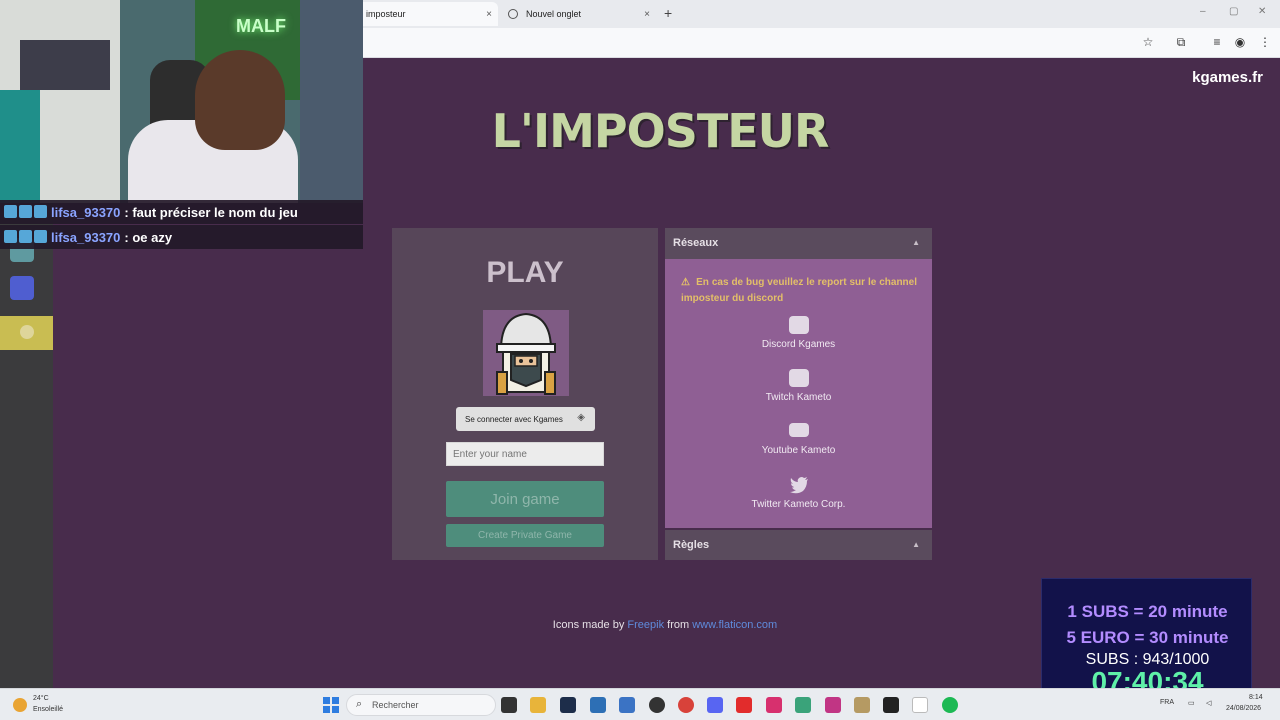 The height and width of the screenshot is (720, 1280). I want to click on twitch-icon, so click(798, 378).